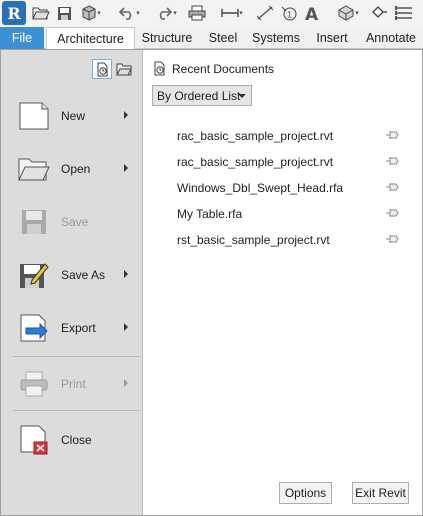  Describe the element at coordinates (34, 169) in the screenshot. I see `open-folder-icon` at that location.